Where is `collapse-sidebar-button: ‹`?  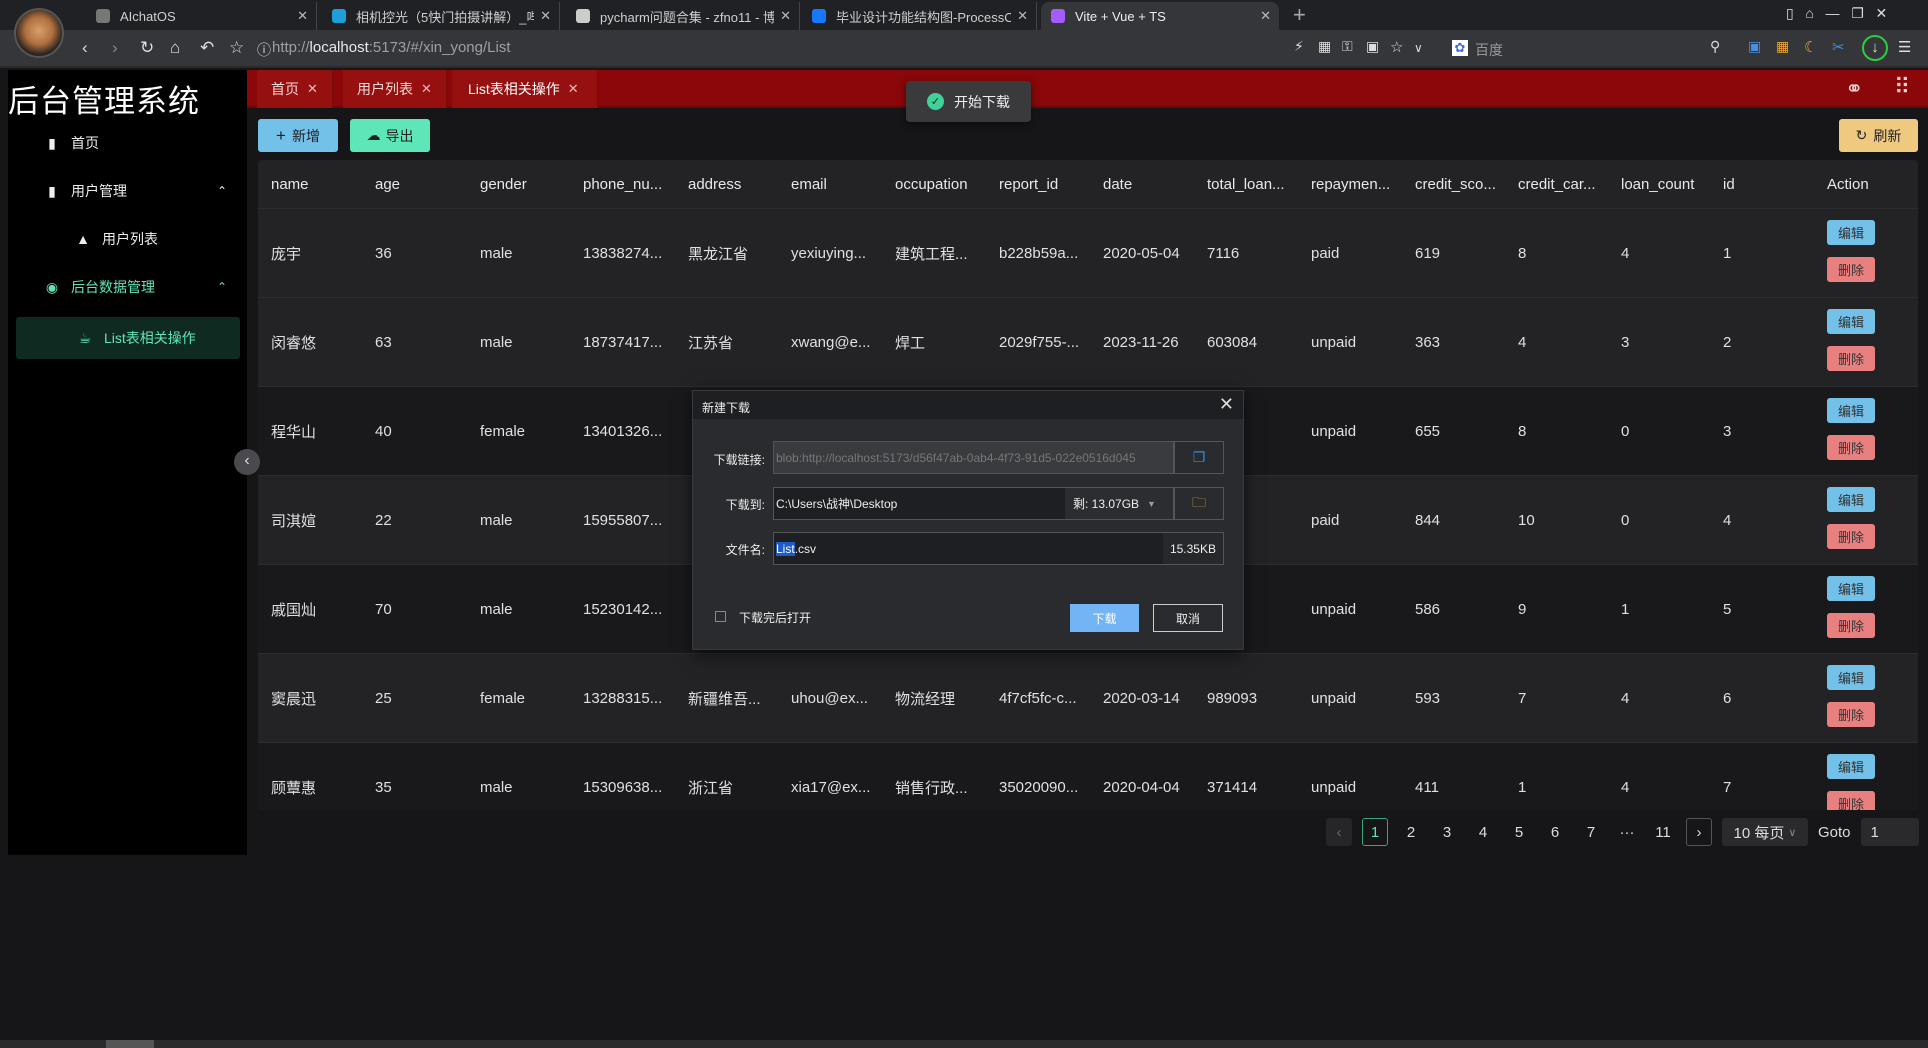
collapse-sidebar-button: ‹ is located at coordinates (247, 462).